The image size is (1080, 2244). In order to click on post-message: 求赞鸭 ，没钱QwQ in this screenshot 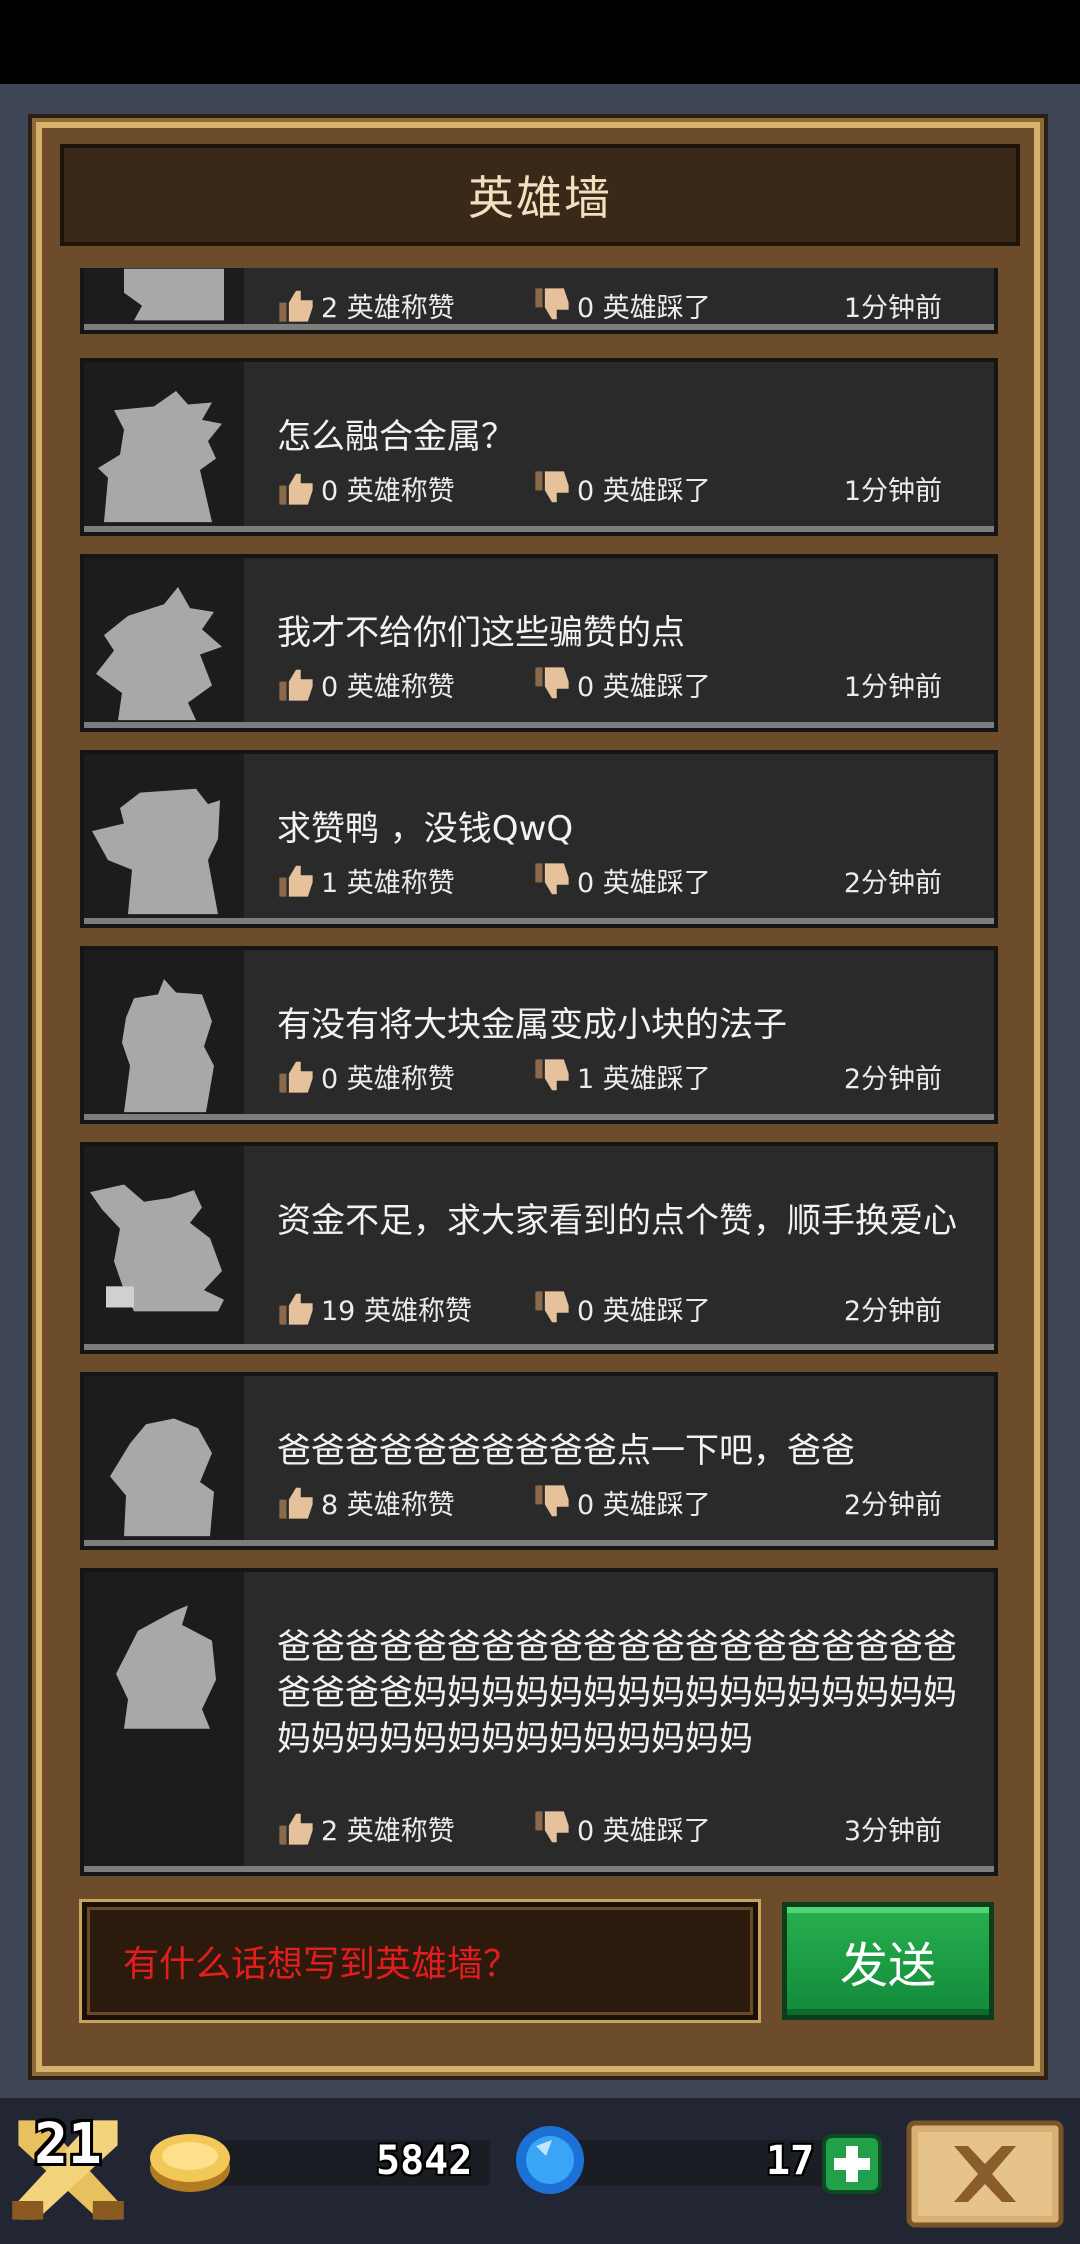, I will do `click(425, 829)`.